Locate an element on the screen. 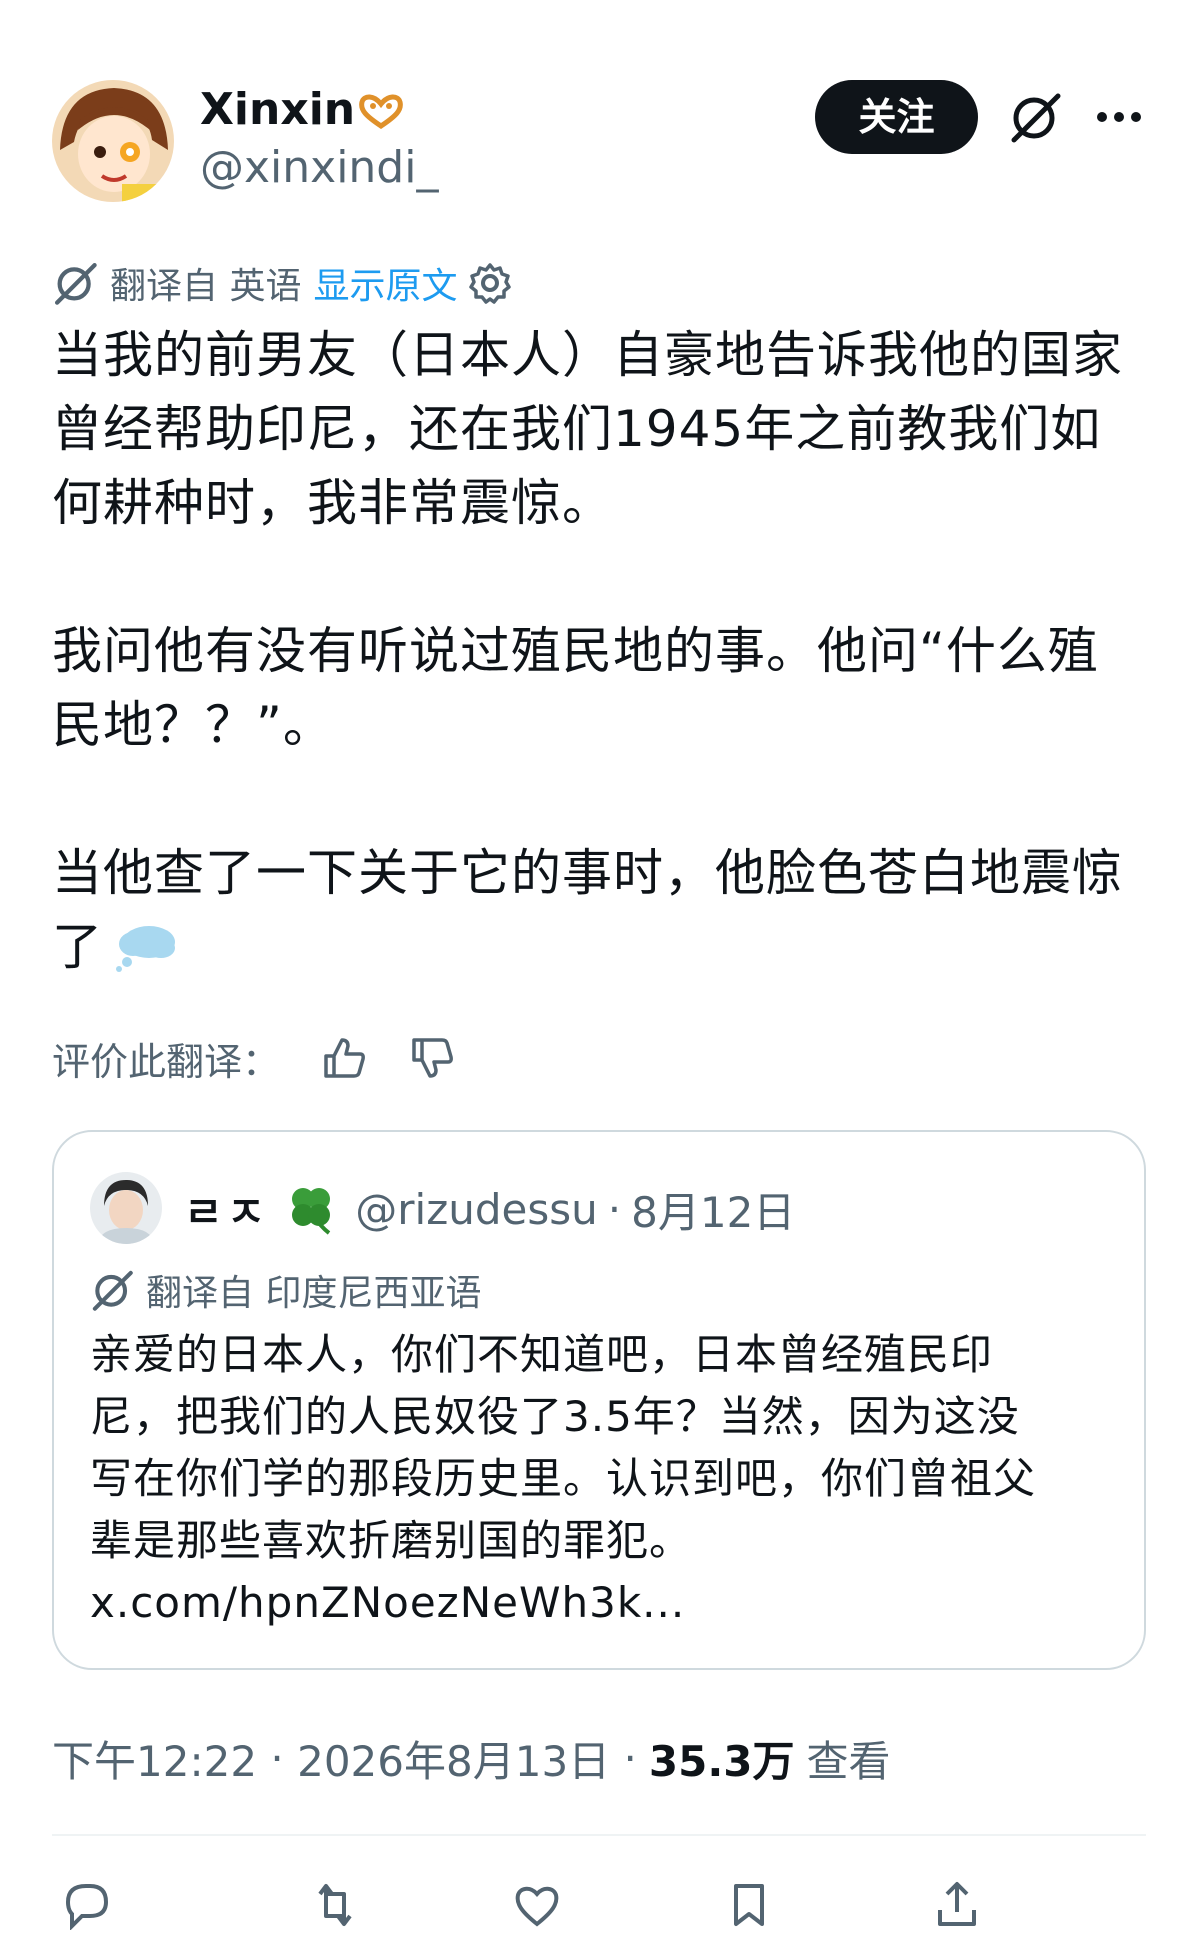  thought-balloon-icon is located at coordinates (146, 945).